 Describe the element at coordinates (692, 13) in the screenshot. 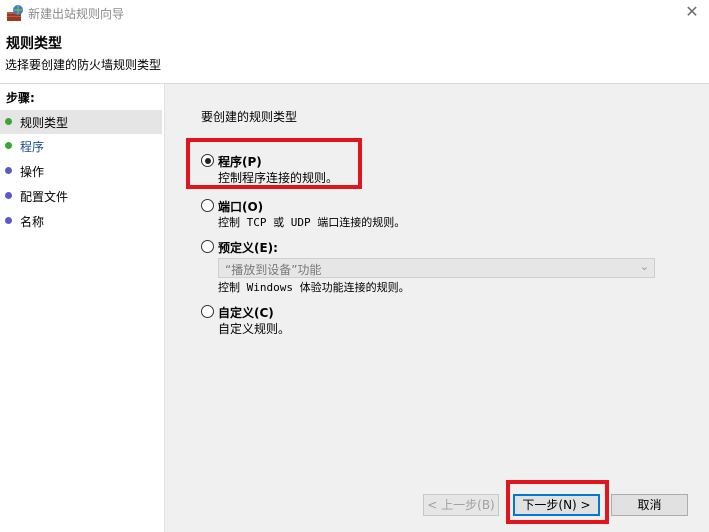

I see `close-icon: ✕` at that location.